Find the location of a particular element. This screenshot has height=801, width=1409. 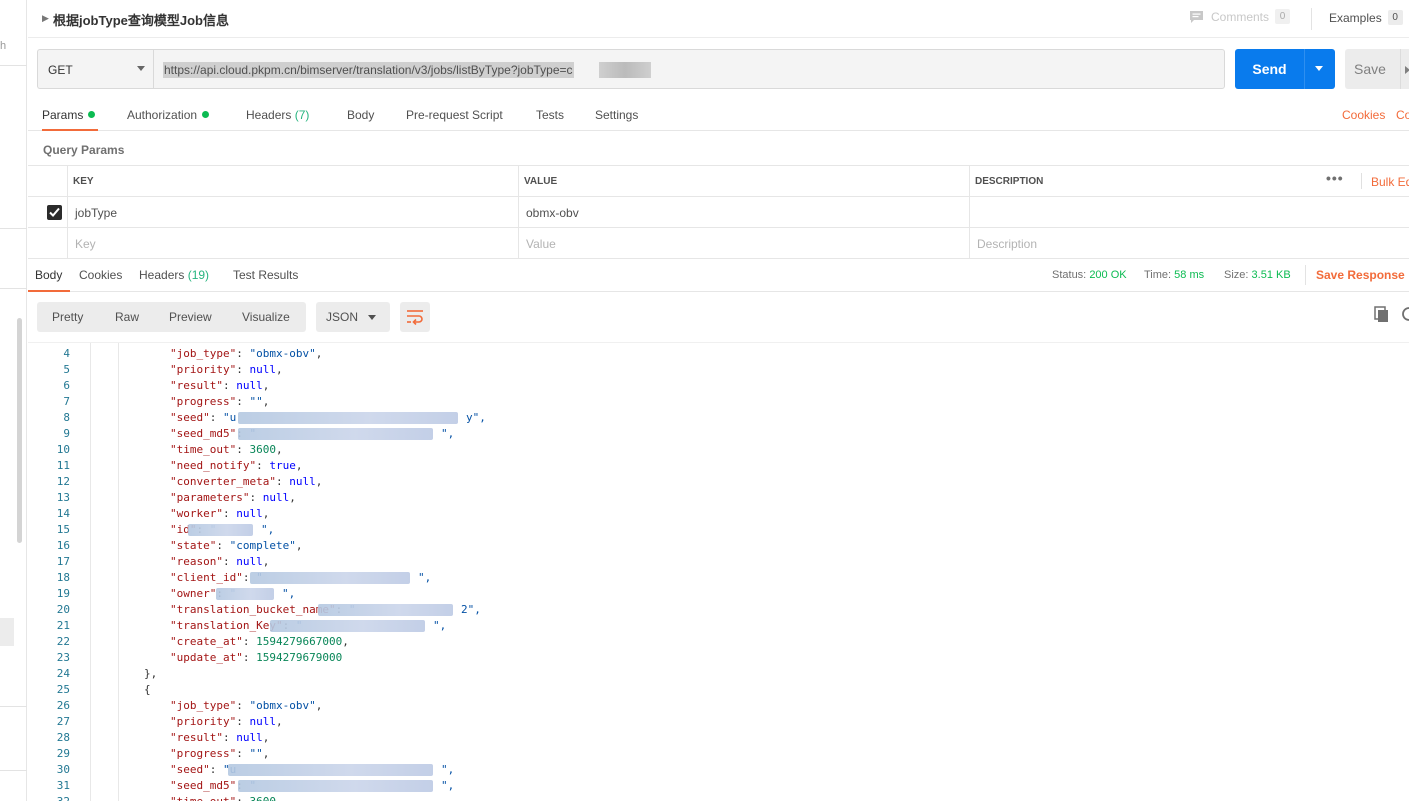

send-options-chevron-icon is located at coordinates (1319, 68).